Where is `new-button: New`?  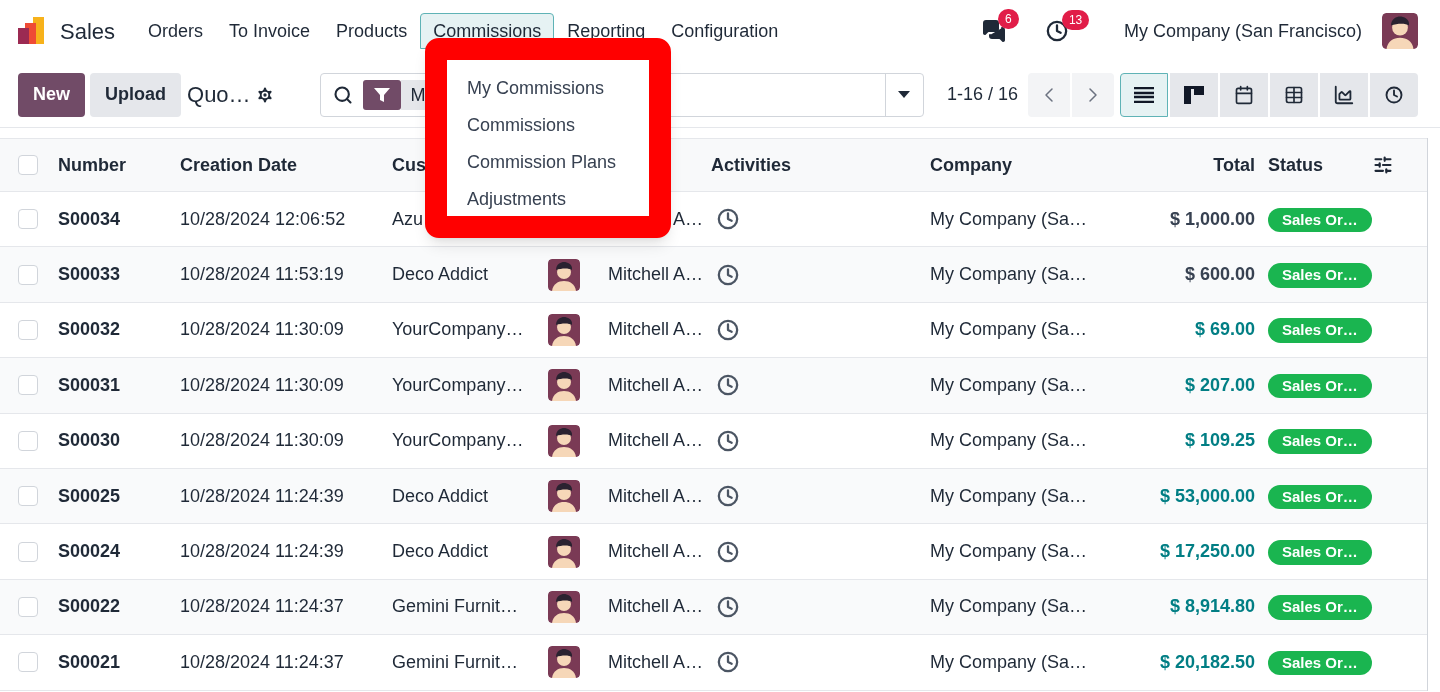 new-button: New is located at coordinates (51, 94).